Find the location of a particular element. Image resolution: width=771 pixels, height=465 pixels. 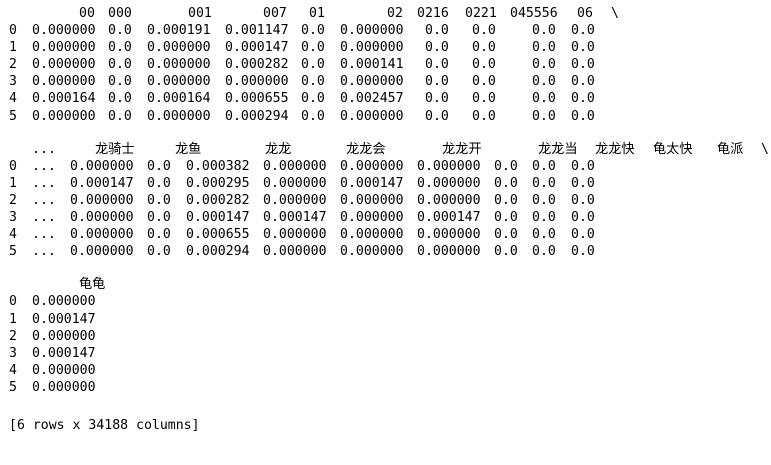

table-row: 3 0.000147 is located at coordinates (390, 353).